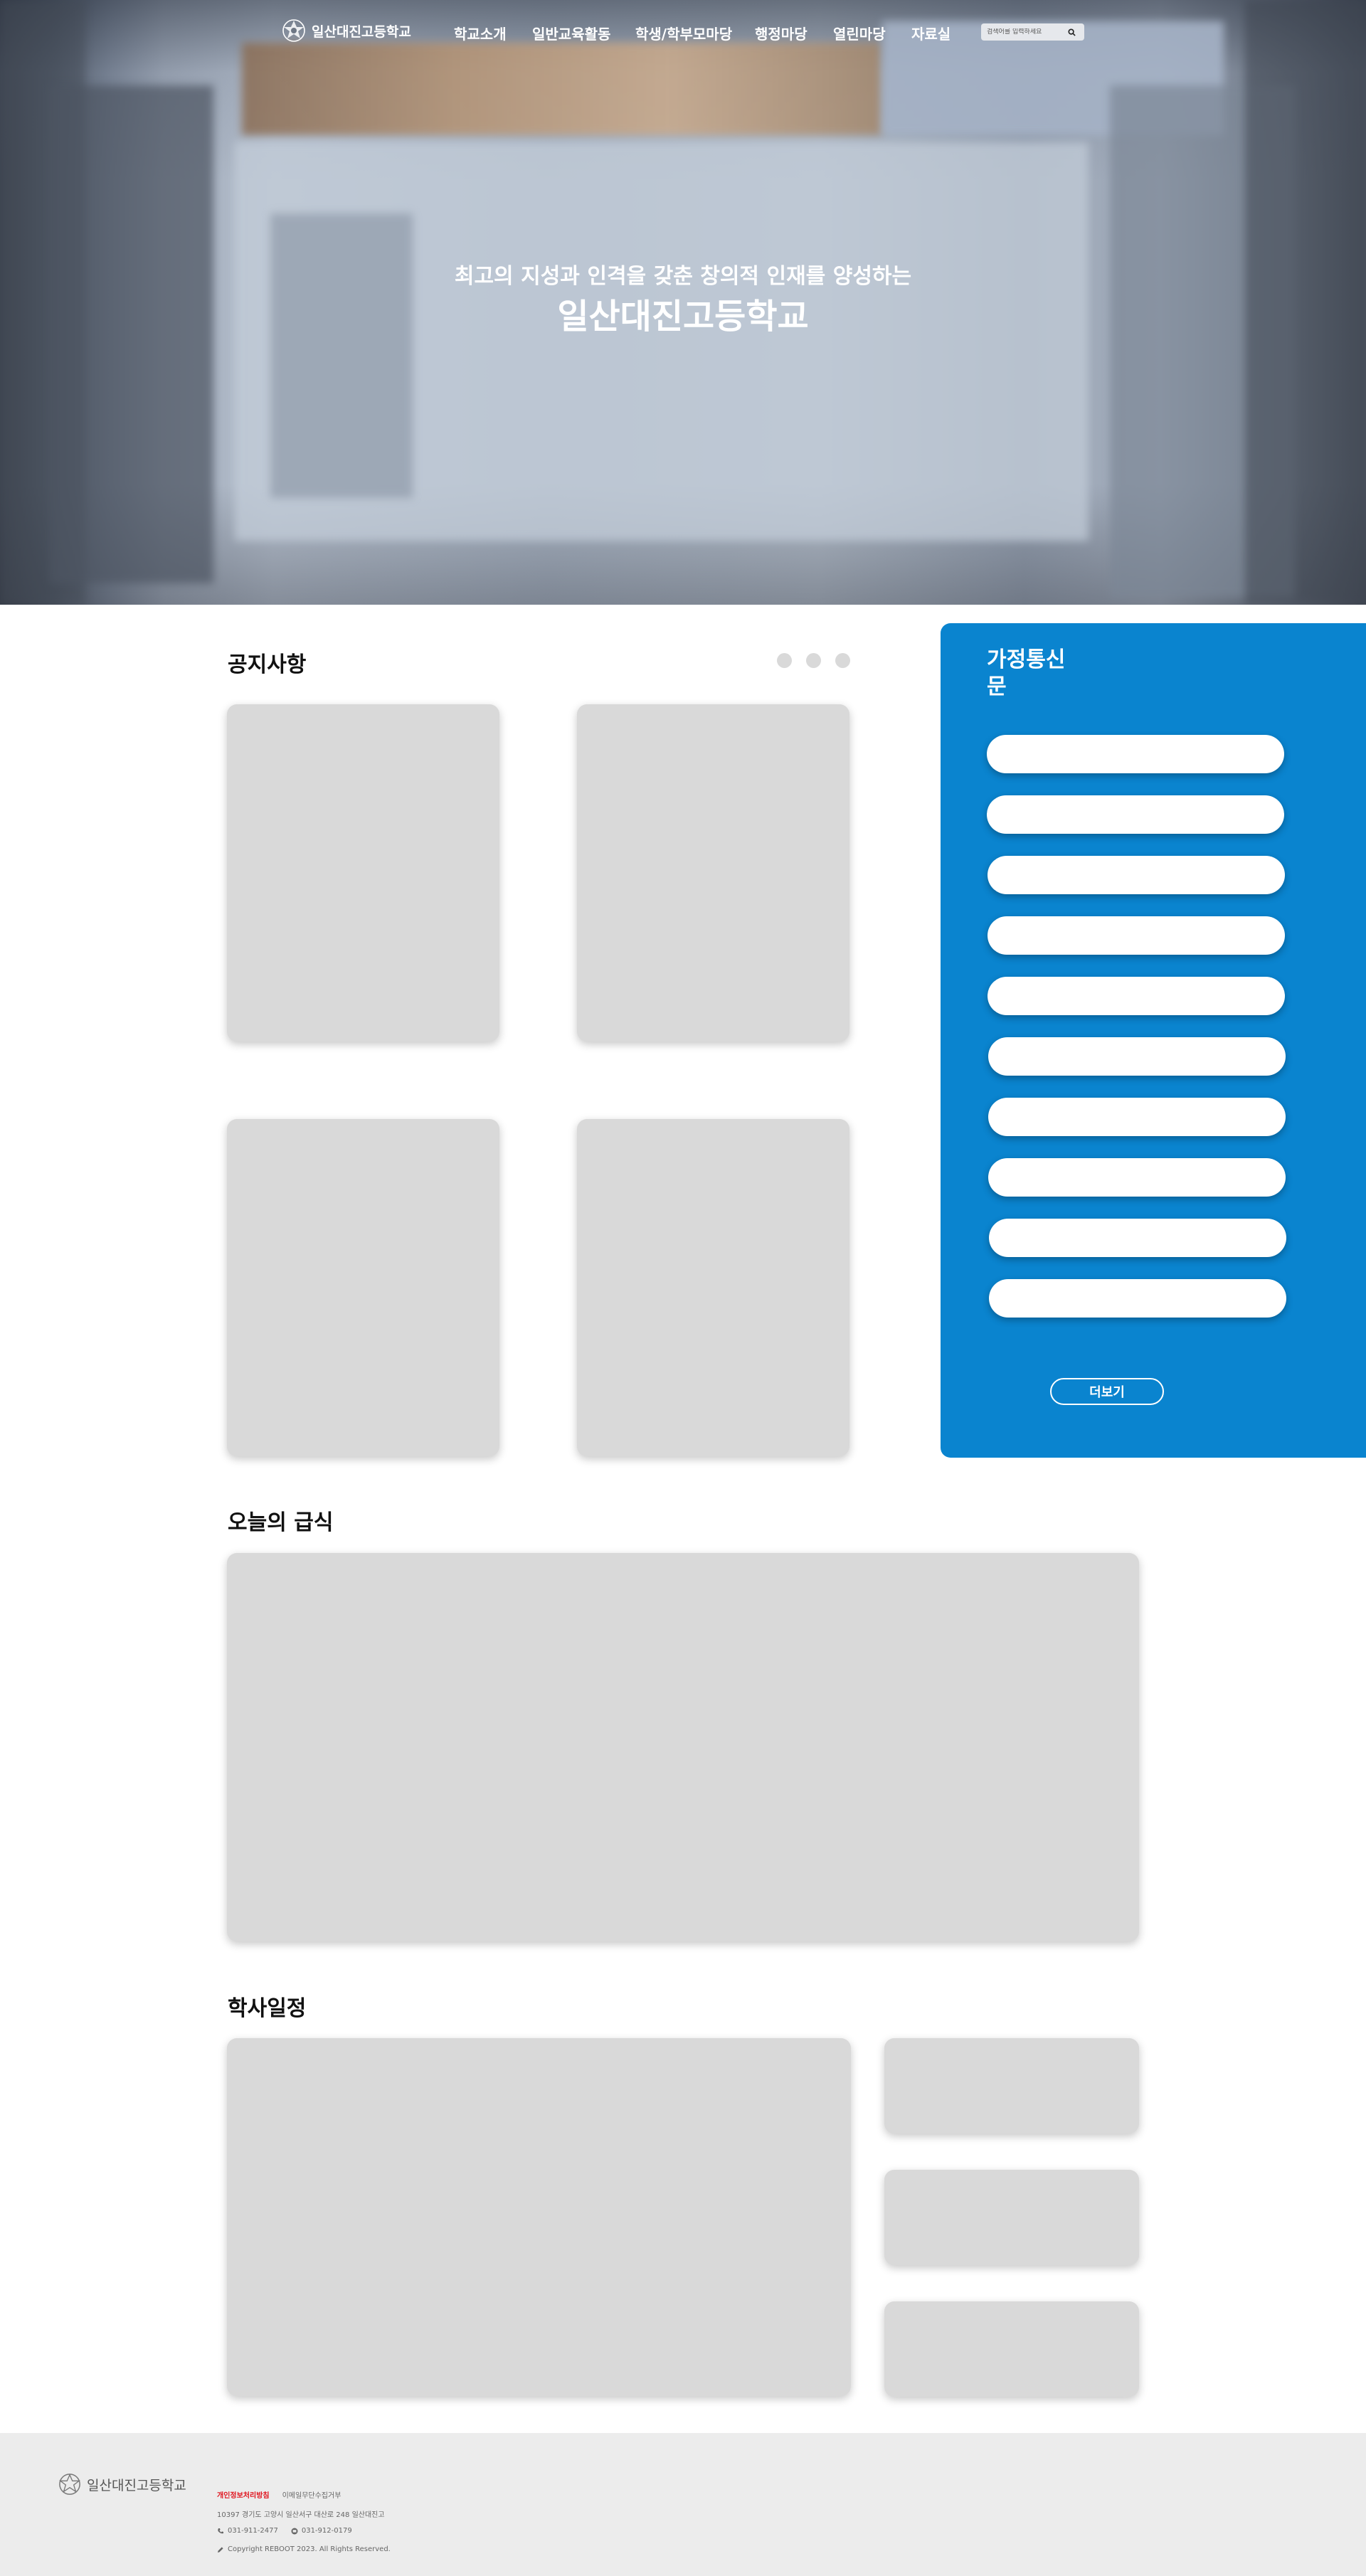 This screenshot has height=2576, width=1366. I want to click on hero-title: 일산대진고등학교, so click(683, 316).